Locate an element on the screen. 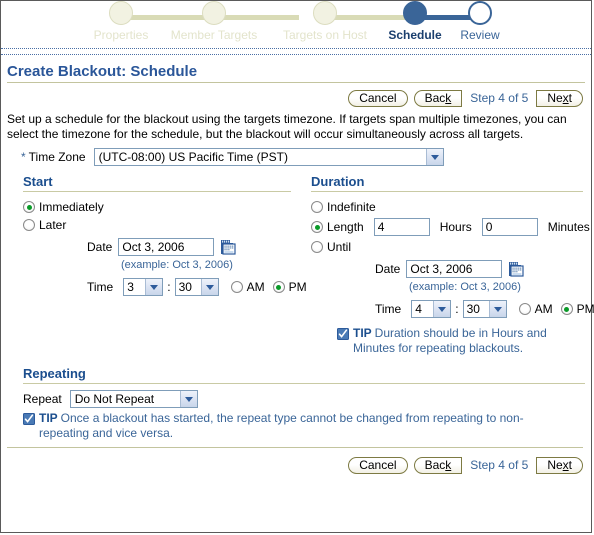 Image resolution: width=594 pixels, height=535 pixels. radio-start-later is located at coordinates (29, 225).